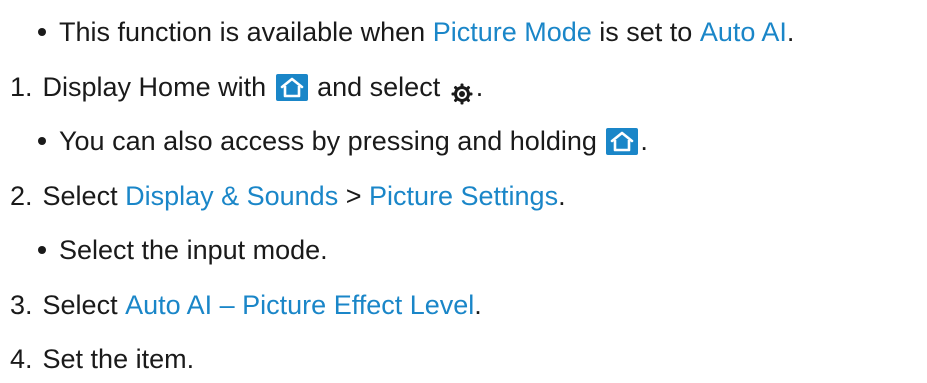 Image resolution: width=927 pixels, height=383 pixels. What do you see at coordinates (158, 87) in the screenshot?
I see `step-text: Display Home with` at bounding box center [158, 87].